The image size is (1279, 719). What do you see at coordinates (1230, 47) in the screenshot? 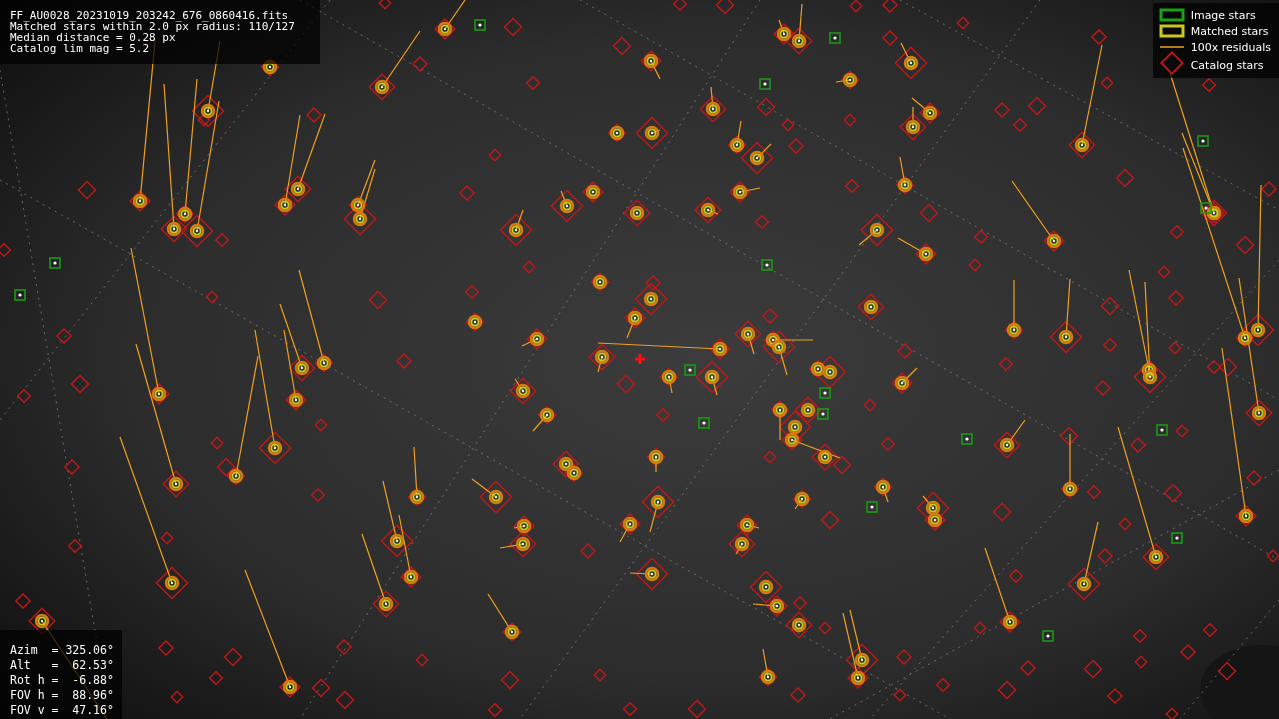
I see `legend-label: 100x residuals` at bounding box center [1230, 47].